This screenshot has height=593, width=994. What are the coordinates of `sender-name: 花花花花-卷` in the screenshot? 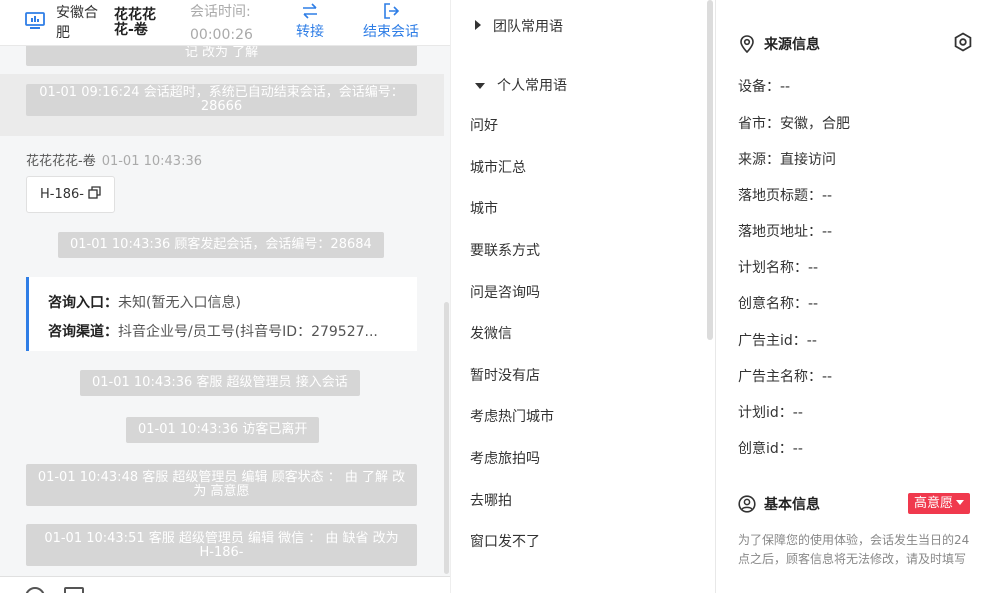 It's located at (61, 161).